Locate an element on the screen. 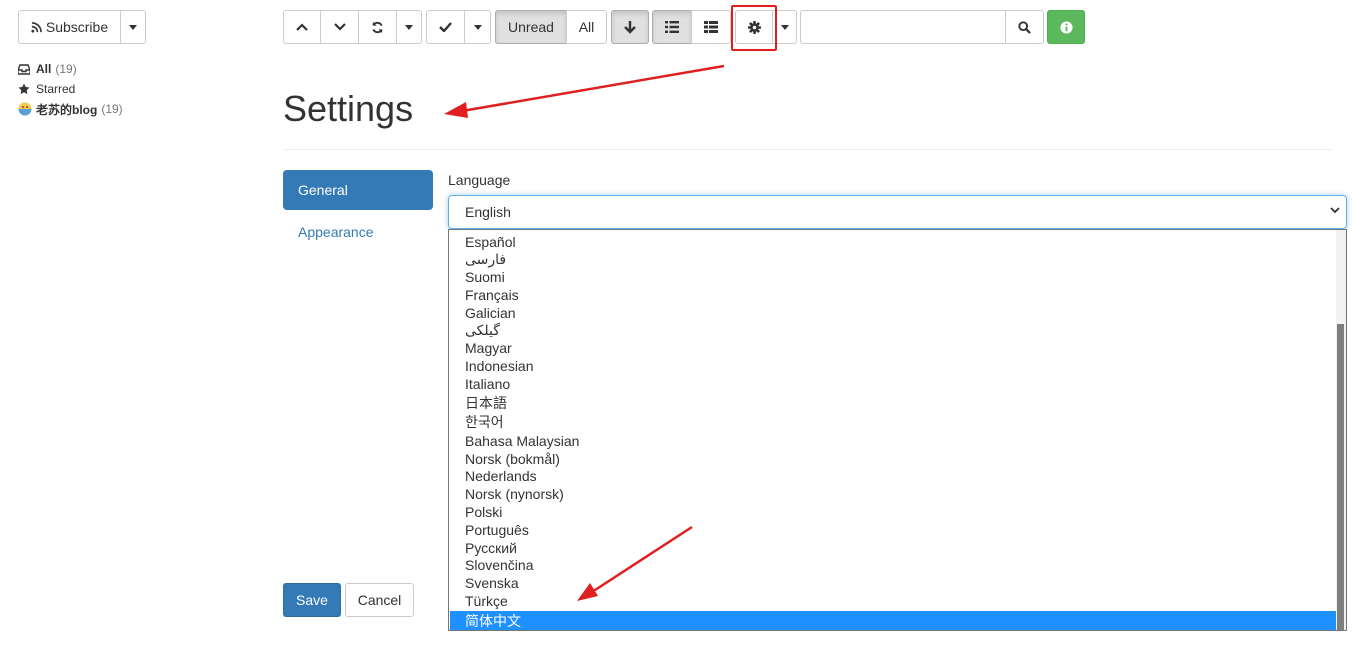 The image size is (1352, 672). view-expanded-button is located at coordinates (711, 27).